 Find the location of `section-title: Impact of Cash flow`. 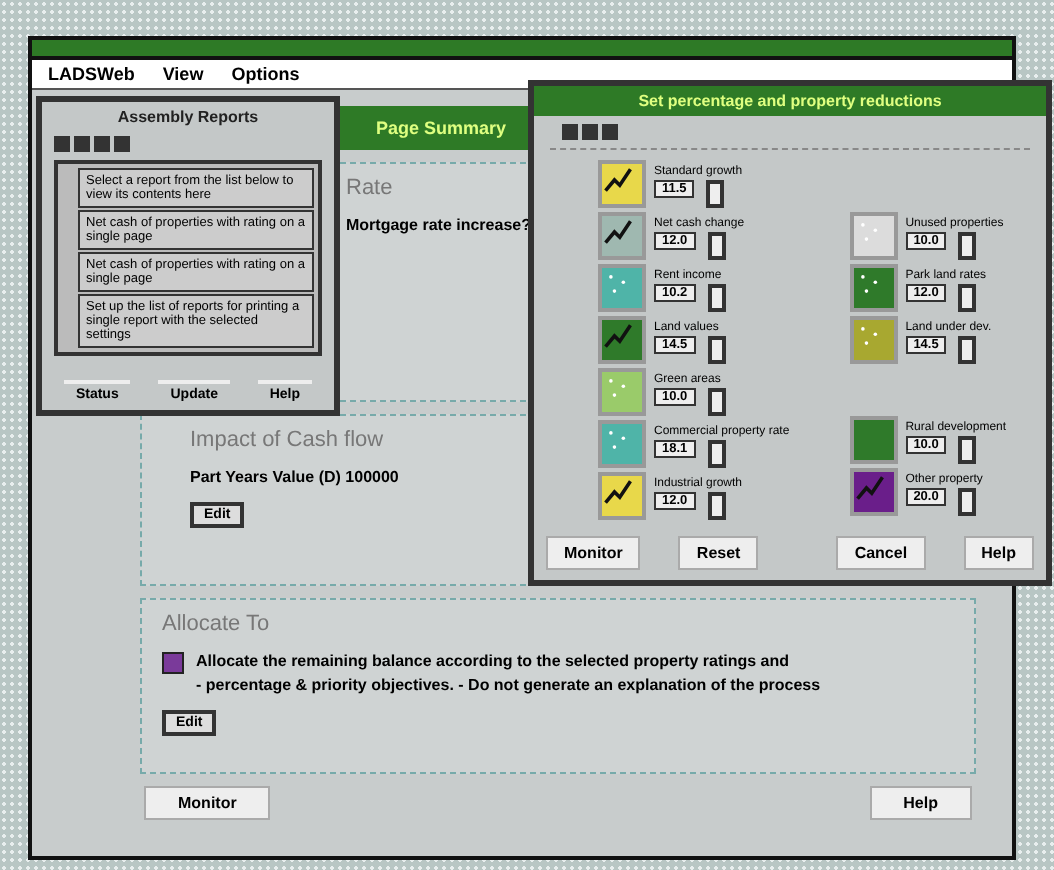

section-title: Impact of Cash flow is located at coordinates (287, 440).